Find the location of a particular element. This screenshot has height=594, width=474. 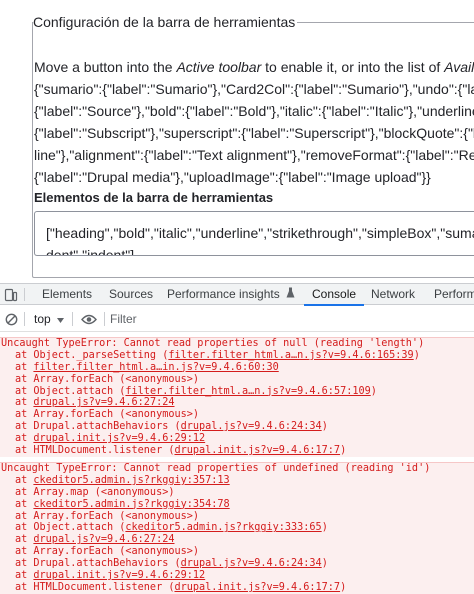

toolbar-items-label: Elementos de la barra de herramientas is located at coordinates (154, 197).